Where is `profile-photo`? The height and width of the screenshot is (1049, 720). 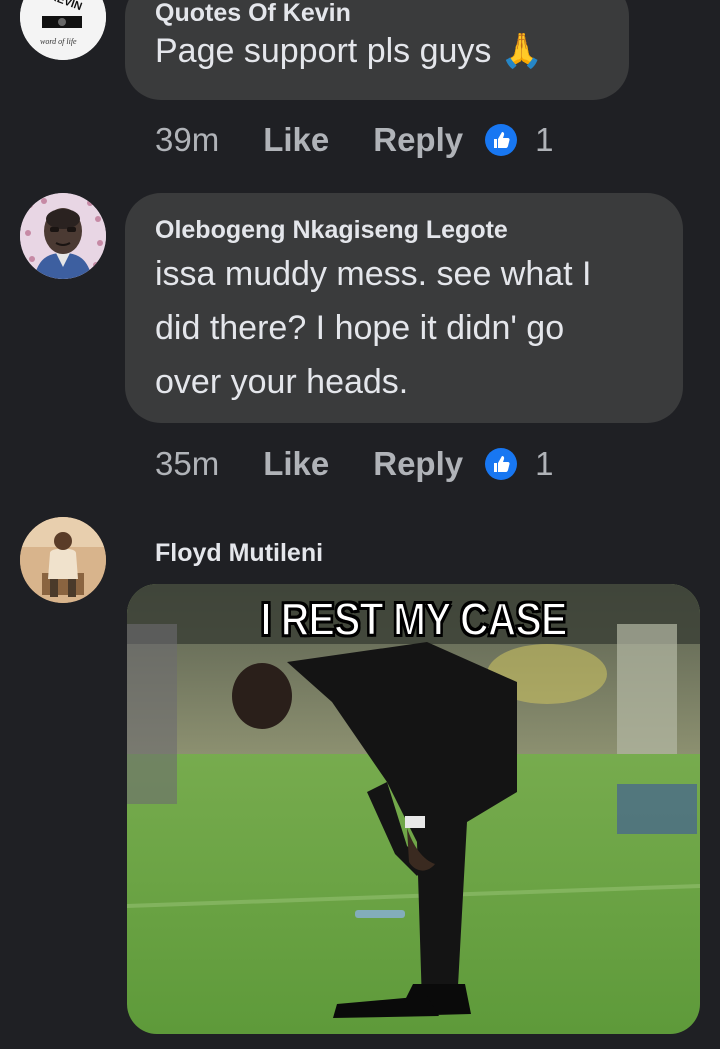
profile-photo is located at coordinates (63, 560).